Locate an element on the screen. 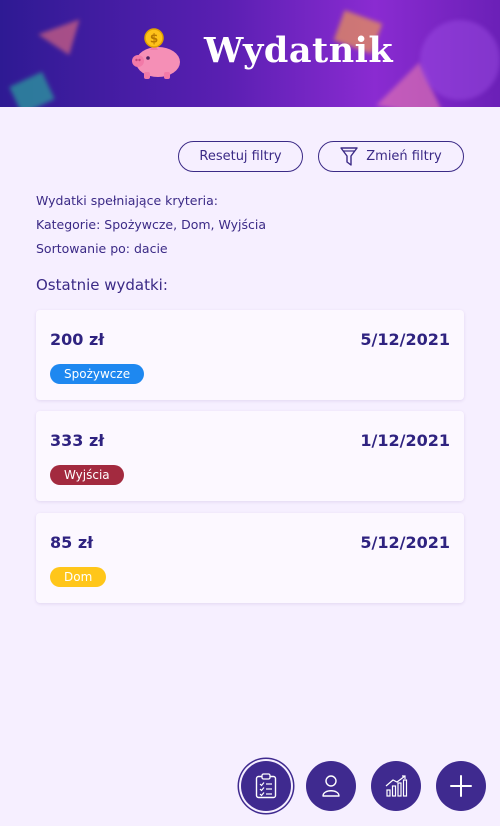 This screenshot has width=500, height=826. expense-date: 1/12/2021 is located at coordinates (405, 440).